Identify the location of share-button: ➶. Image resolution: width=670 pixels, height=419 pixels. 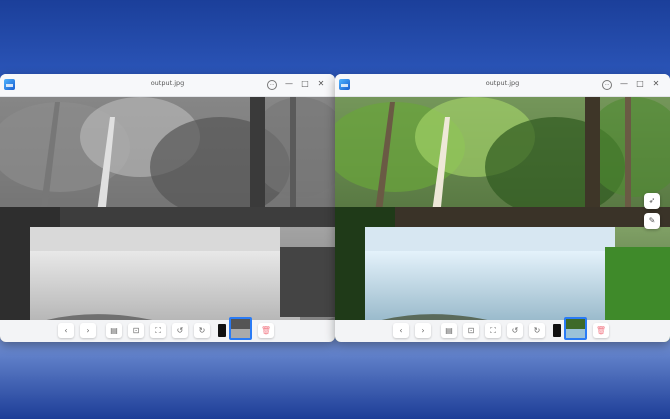
(652, 201).